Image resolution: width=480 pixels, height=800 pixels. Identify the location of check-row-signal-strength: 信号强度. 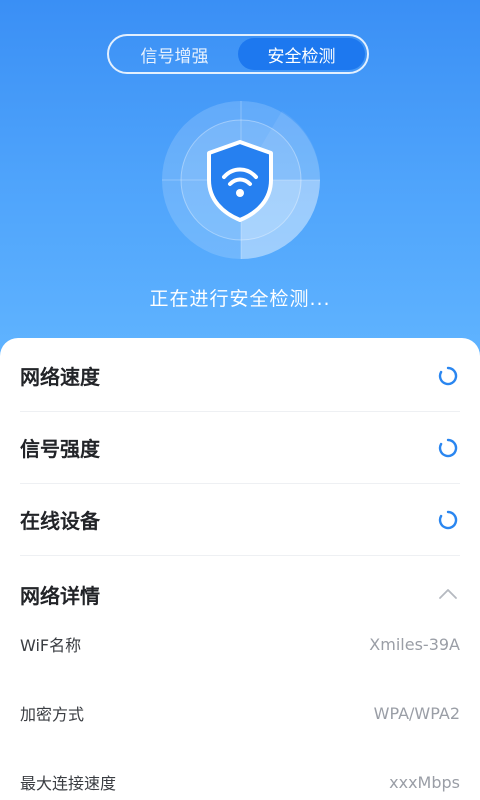
(240, 448).